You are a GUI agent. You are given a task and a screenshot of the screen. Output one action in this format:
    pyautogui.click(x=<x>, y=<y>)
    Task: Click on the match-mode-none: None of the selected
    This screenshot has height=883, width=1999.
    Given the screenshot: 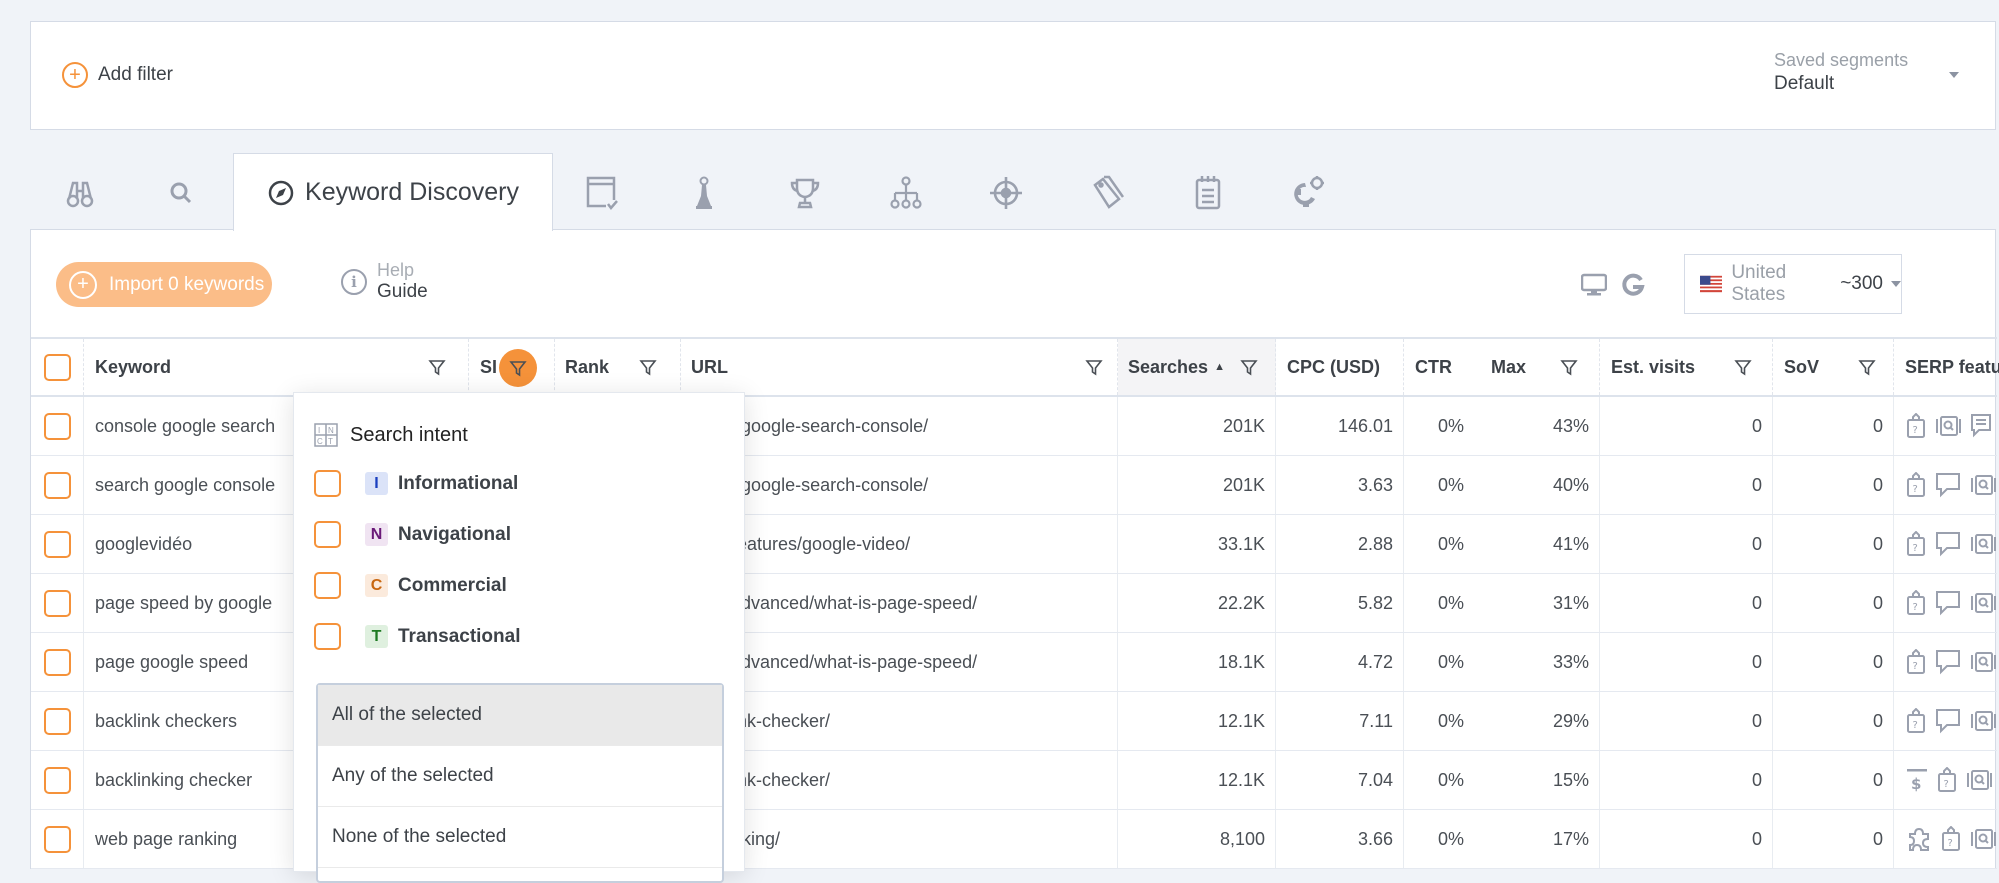 What is the action you would take?
    pyautogui.click(x=520, y=837)
    